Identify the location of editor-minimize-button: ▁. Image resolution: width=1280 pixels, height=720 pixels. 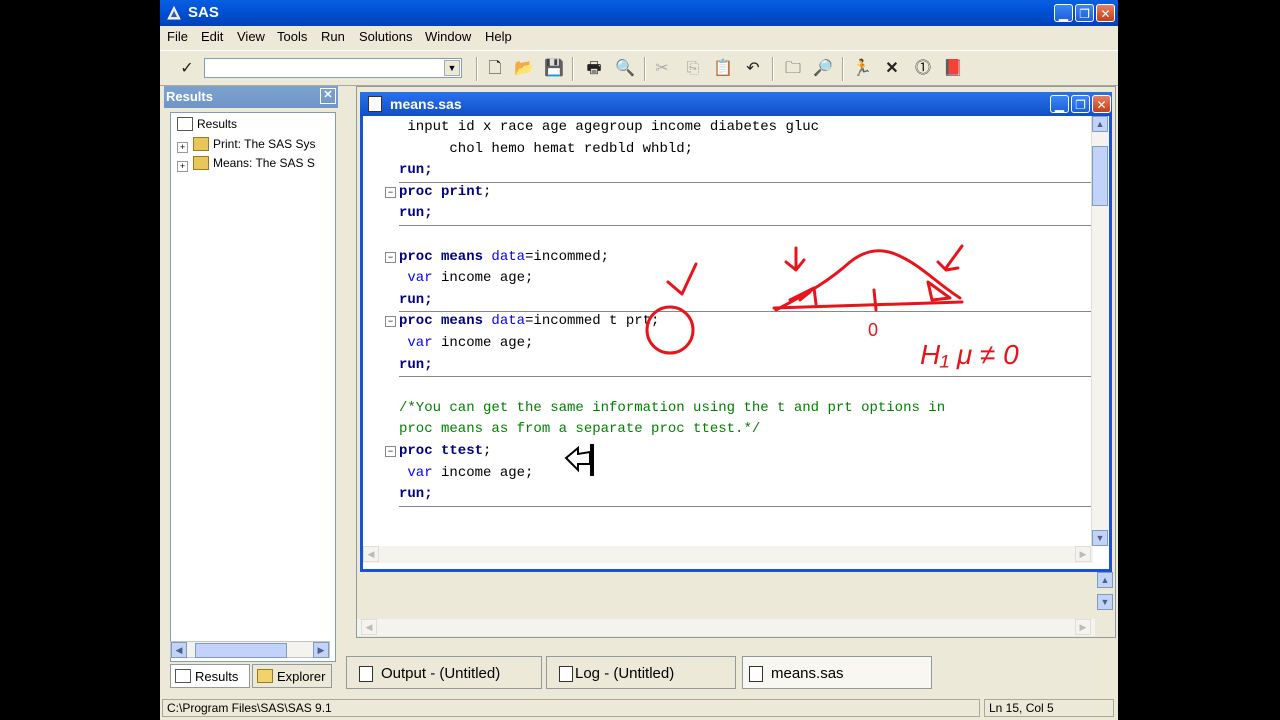
(1059, 104).